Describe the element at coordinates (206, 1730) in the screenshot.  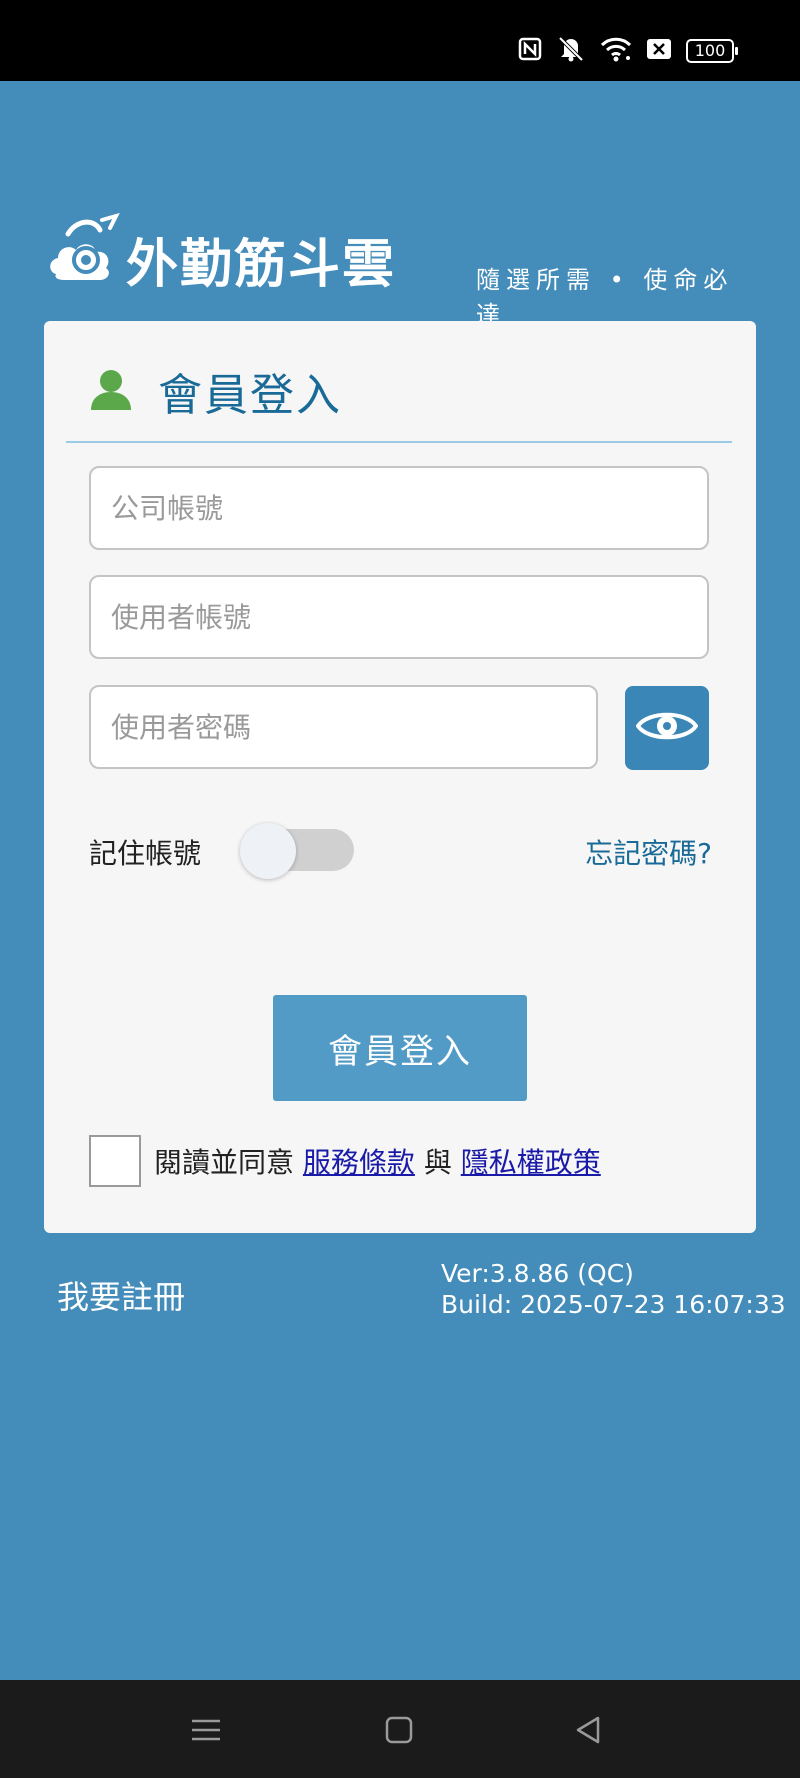
I see `menu-icon` at that location.